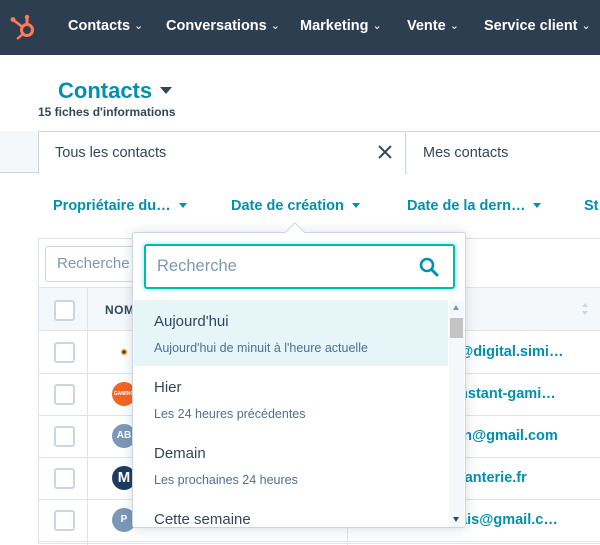 The width and height of the screenshot is (600, 545). Describe the element at coordinates (456, 328) in the screenshot. I see `scrollbar-thumb` at that location.